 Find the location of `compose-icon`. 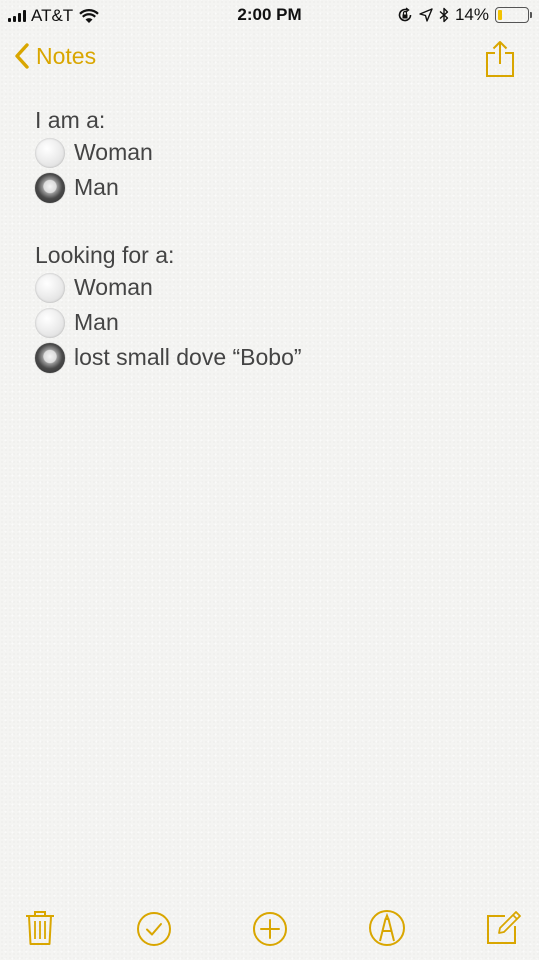

compose-icon is located at coordinates (504, 927).